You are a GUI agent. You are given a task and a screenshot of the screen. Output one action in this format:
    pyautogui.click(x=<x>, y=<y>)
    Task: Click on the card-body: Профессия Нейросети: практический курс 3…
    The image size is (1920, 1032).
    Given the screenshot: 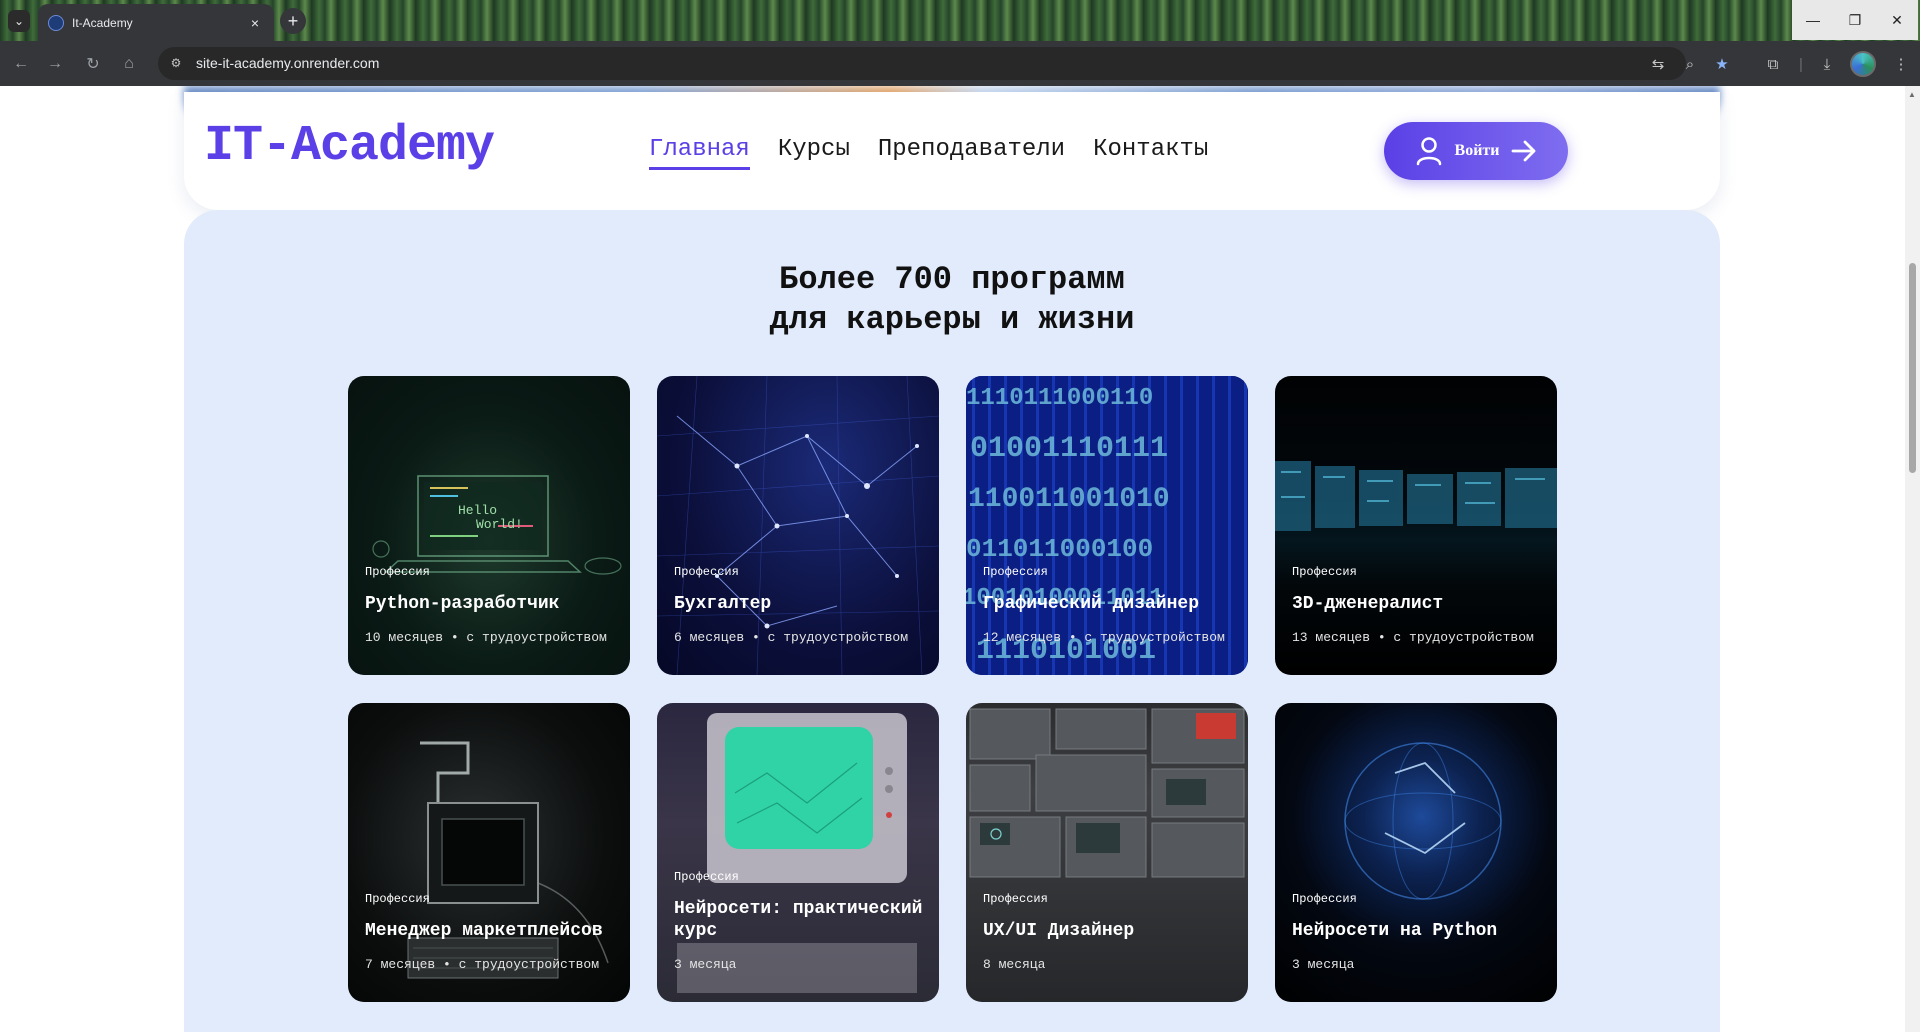 What is the action you would take?
    pyautogui.click(x=800, y=922)
    